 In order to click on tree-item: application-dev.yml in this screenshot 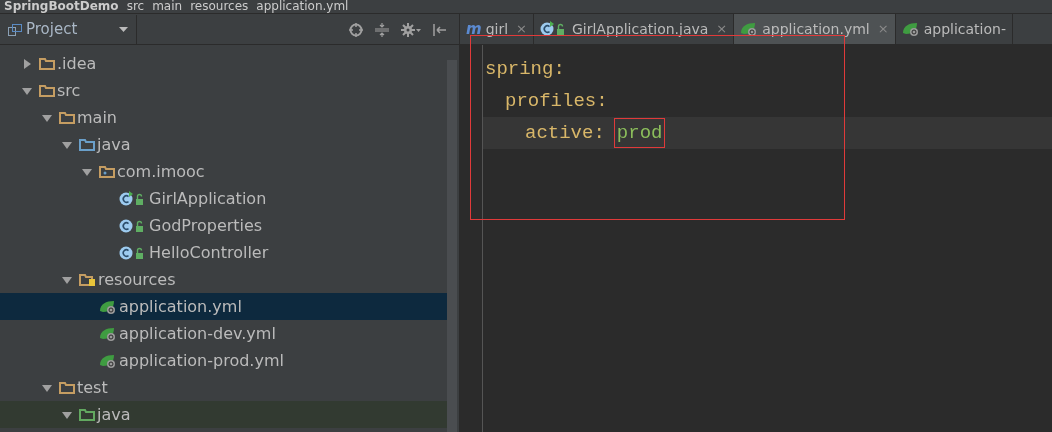, I will do `click(223, 333)`.